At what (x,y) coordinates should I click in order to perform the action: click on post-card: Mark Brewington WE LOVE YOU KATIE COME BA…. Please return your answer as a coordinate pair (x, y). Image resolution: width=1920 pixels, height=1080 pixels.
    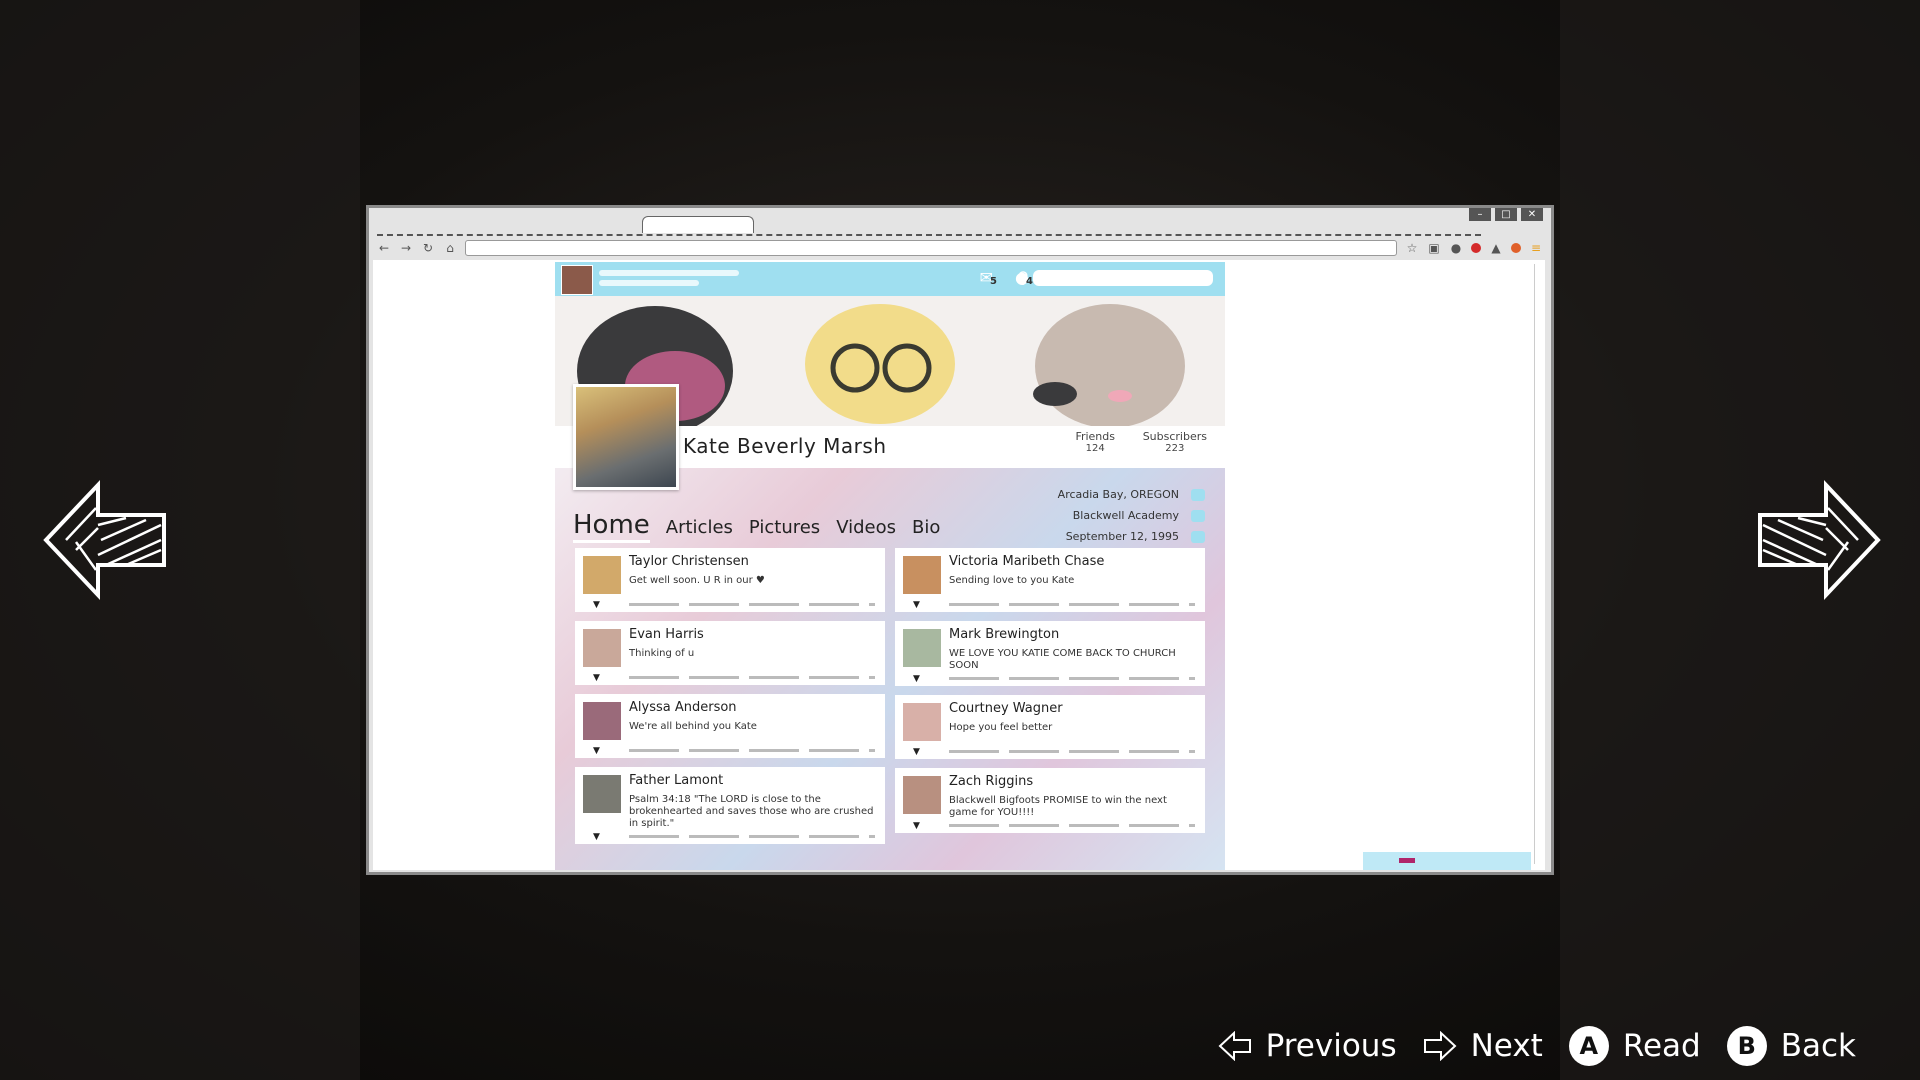
    Looking at the image, I should click on (1050, 653).